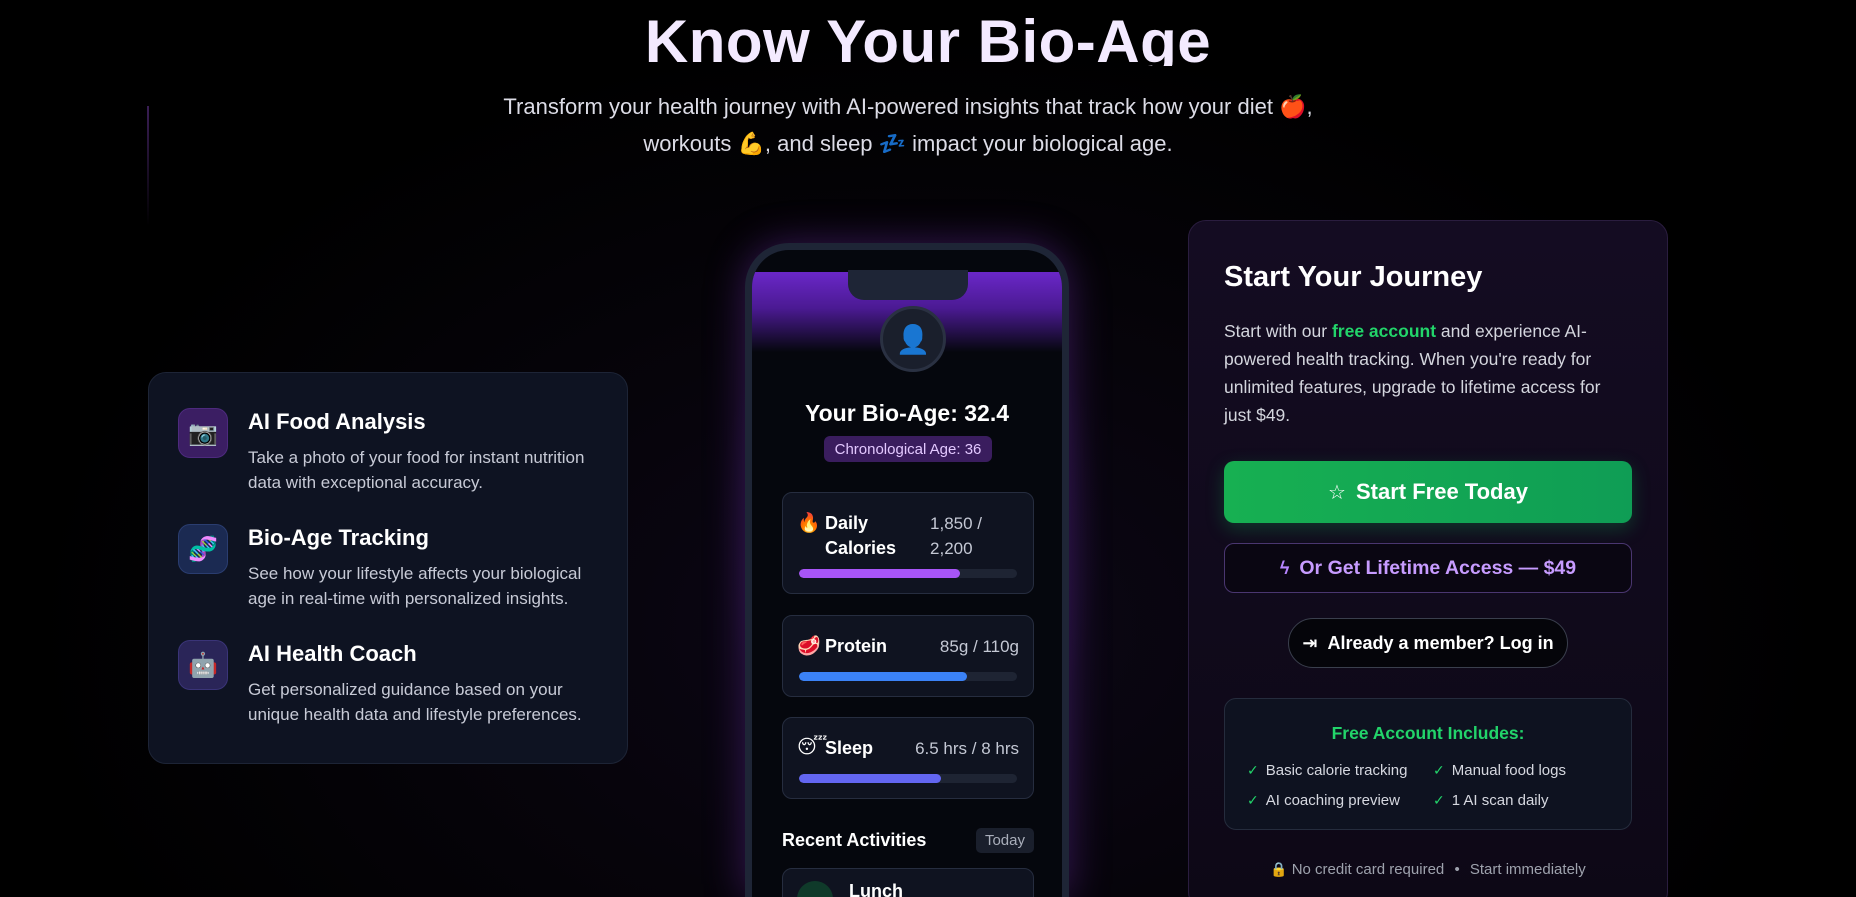  I want to click on activity-icon, so click(815, 889).